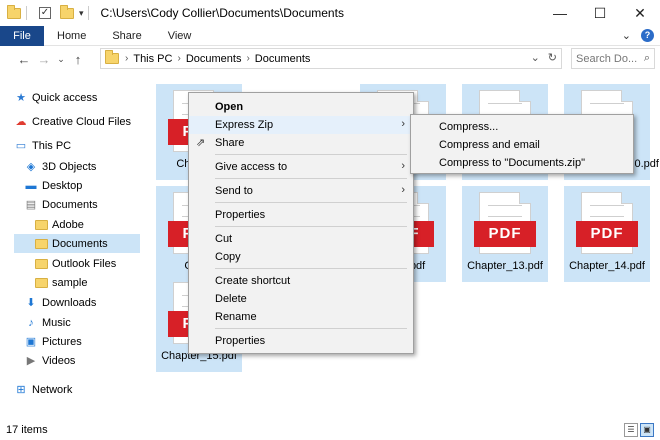  What do you see at coordinates (244, 125) in the screenshot?
I see `menu-item-label: Express Zip` at bounding box center [244, 125].